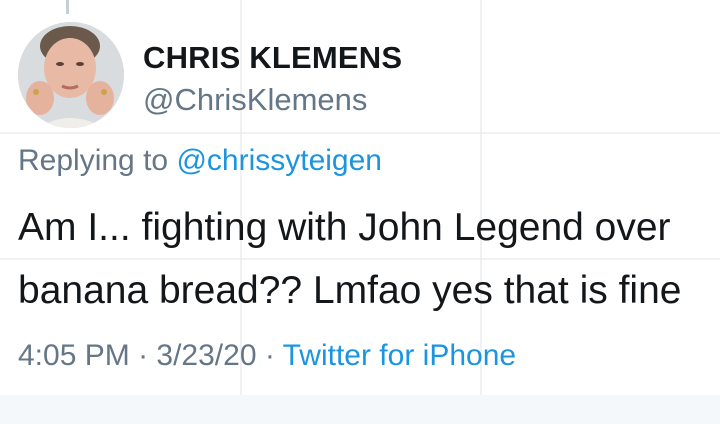 The height and width of the screenshot is (424, 720). What do you see at coordinates (206, 355) in the screenshot?
I see `tweet-date: 3/23/20` at bounding box center [206, 355].